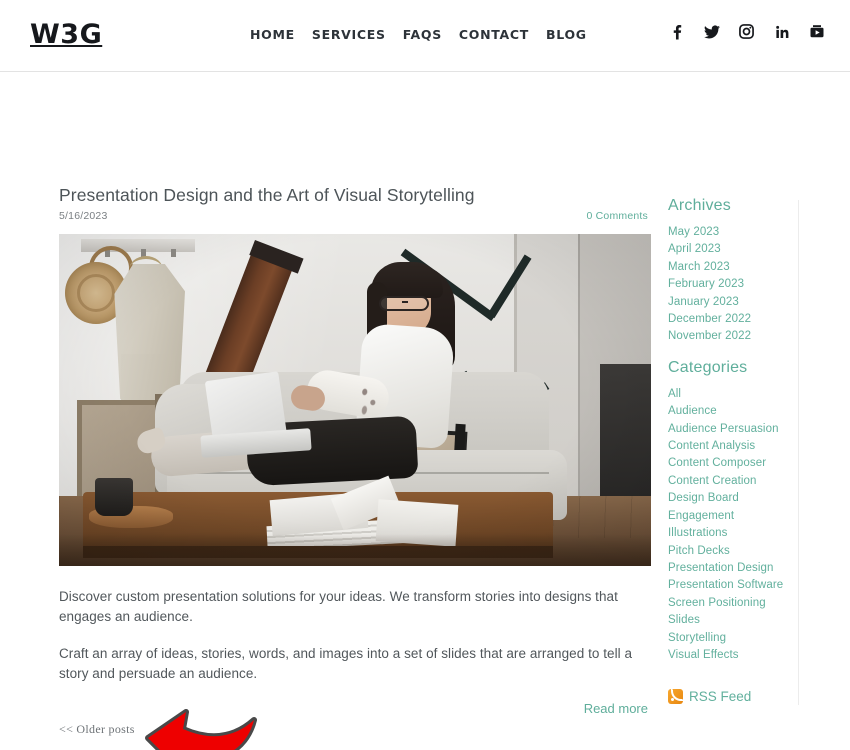 Image resolution: width=850 pixels, height=750 pixels. I want to click on list-item: Slides, so click(758, 619).